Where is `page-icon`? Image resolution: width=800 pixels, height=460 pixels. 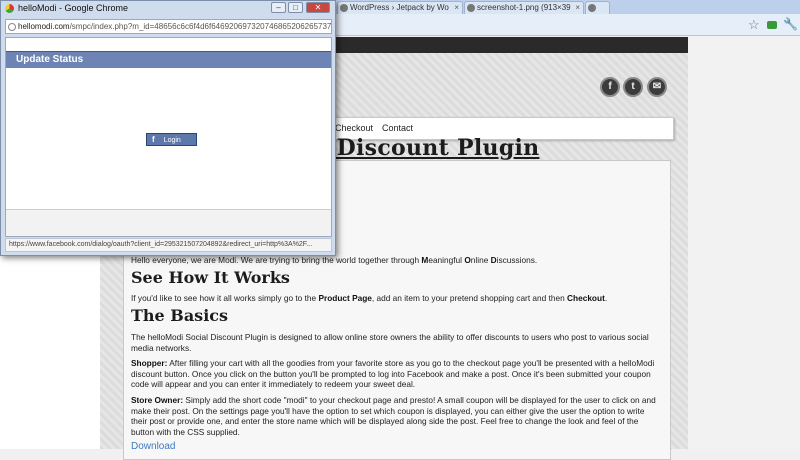 page-icon is located at coordinates (592, 8).